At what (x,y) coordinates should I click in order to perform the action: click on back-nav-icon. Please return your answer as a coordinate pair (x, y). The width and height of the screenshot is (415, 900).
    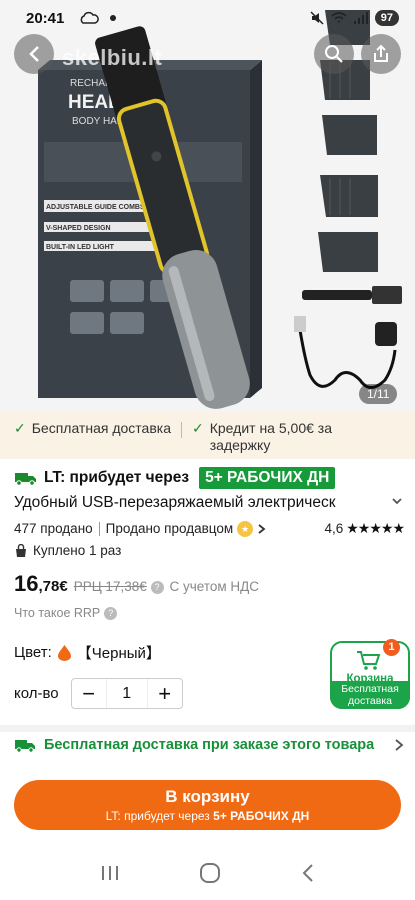
    Looking at the image, I should click on (308, 873).